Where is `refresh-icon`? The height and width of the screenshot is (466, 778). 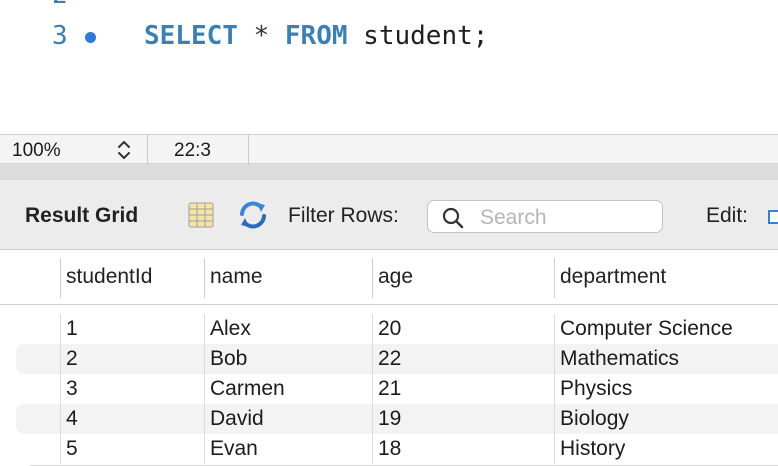
refresh-icon is located at coordinates (253, 215).